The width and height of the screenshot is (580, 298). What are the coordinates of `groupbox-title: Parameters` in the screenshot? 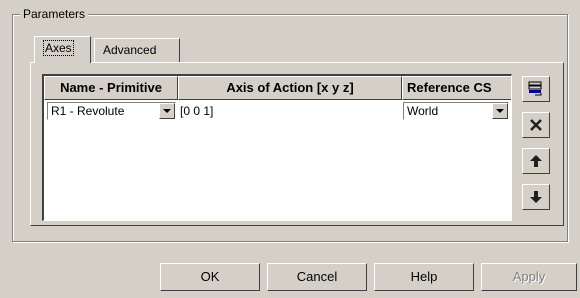 It's located at (54, 14).